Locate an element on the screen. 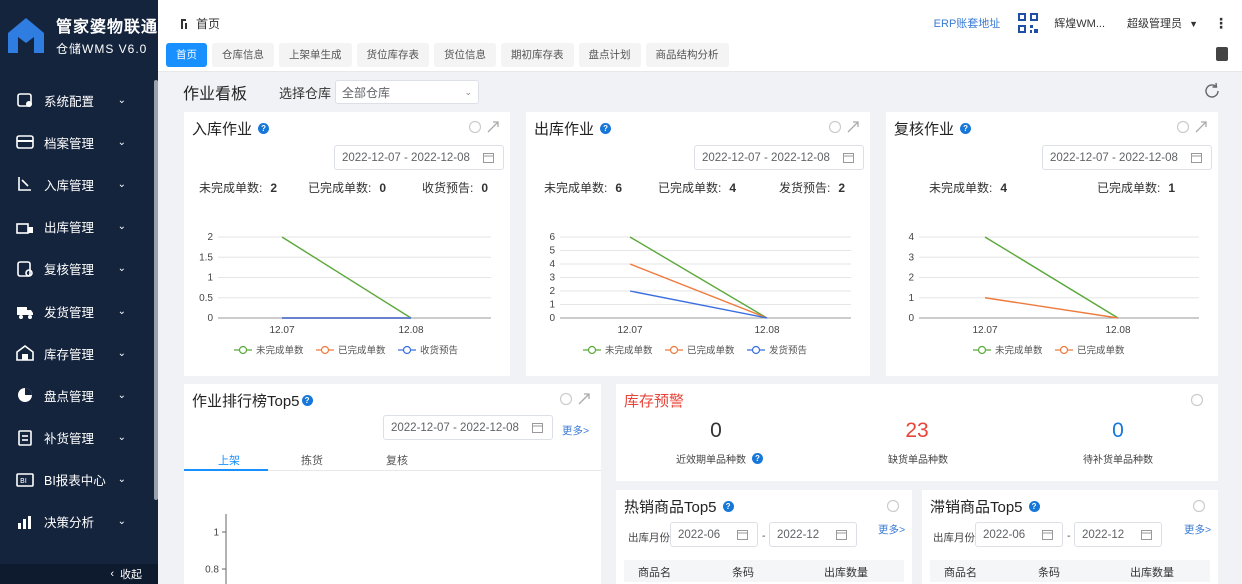 The width and height of the screenshot is (1242, 584). warehouse-label: 选择仓库 is located at coordinates (305, 93).